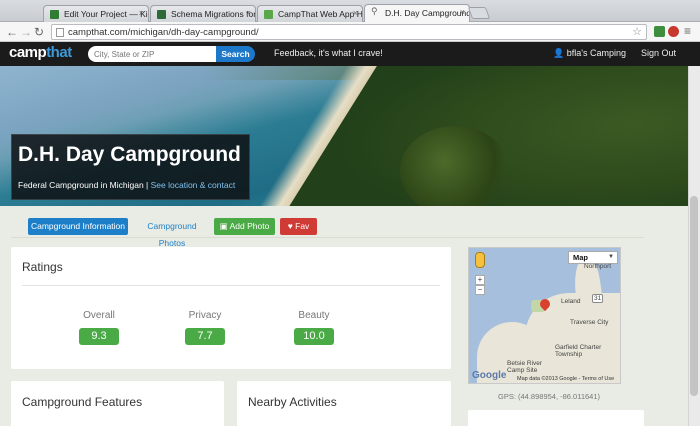  What do you see at coordinates (54, 14) in the screenshot?
I see `kickstarter-favicon-icon` at bounding box center [54, 14].